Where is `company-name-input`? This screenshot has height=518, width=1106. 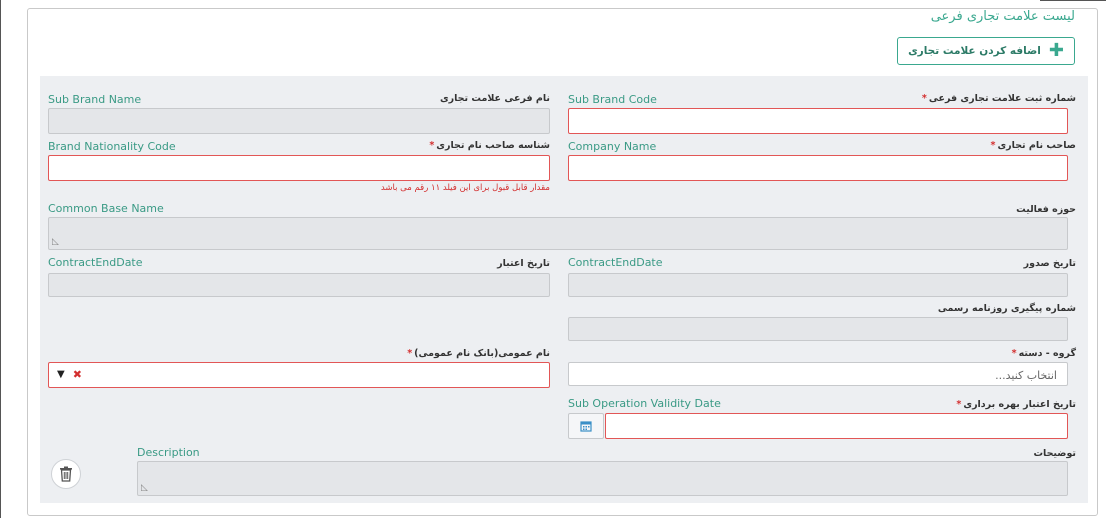 company-name-input is located at coordinates (818, 168).